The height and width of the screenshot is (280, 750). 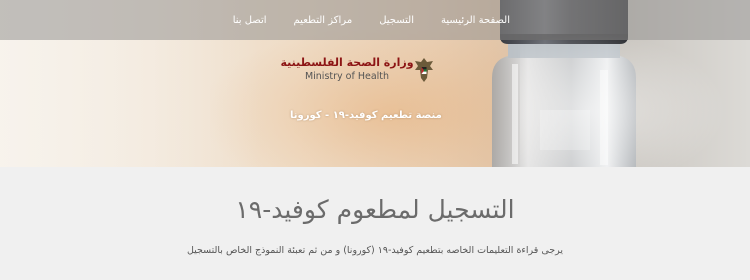 What do you see at coordinates (323, 20) in the screenshot?
I see `nav-vaccination-centers: مراكز التطعيم` at bounding box center [323, 20].